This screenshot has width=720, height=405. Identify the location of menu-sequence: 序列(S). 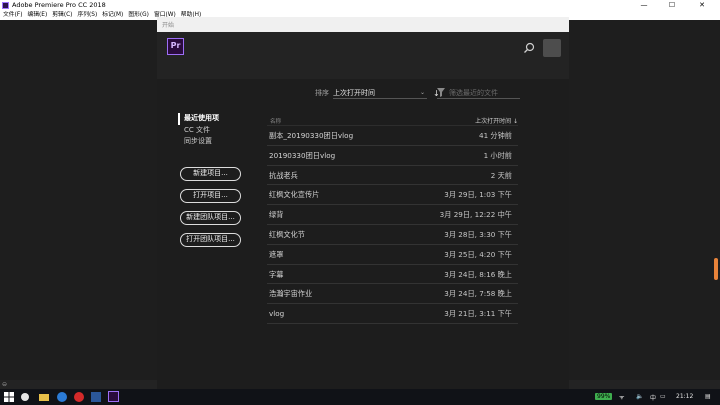
(87, 15).